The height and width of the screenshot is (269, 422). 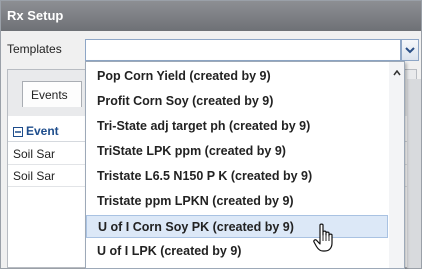 What do you see at coordinates (396, 165) in the screenshot?
I see `dropdown-scrollbar` at bounding box center [396, 165].